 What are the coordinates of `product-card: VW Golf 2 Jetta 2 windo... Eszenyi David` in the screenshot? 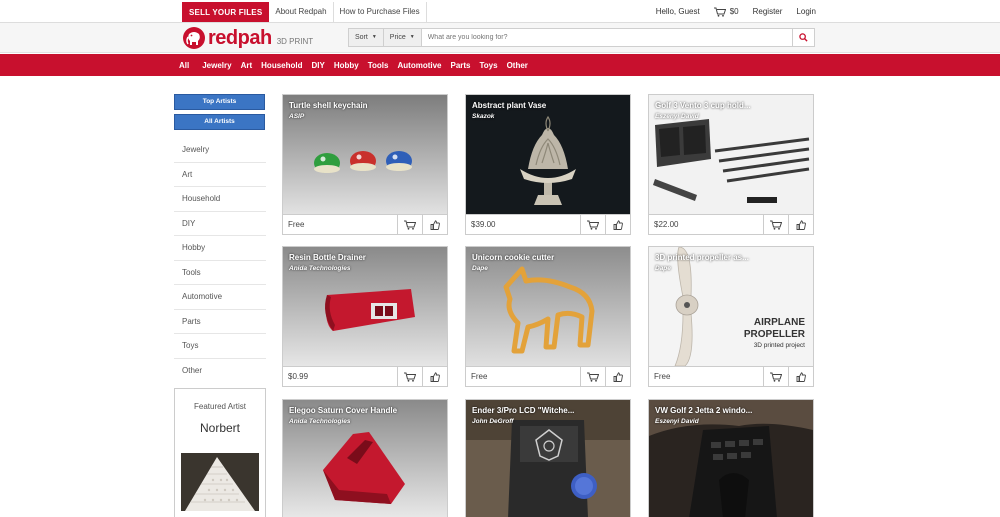 It's located at (731, 458).